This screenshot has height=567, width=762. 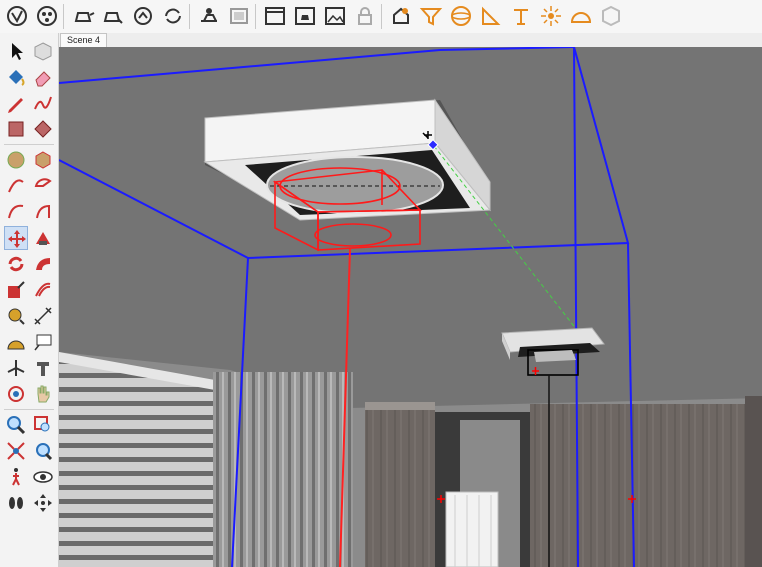 I want to click on text-icon, so click(x=43, y=342).